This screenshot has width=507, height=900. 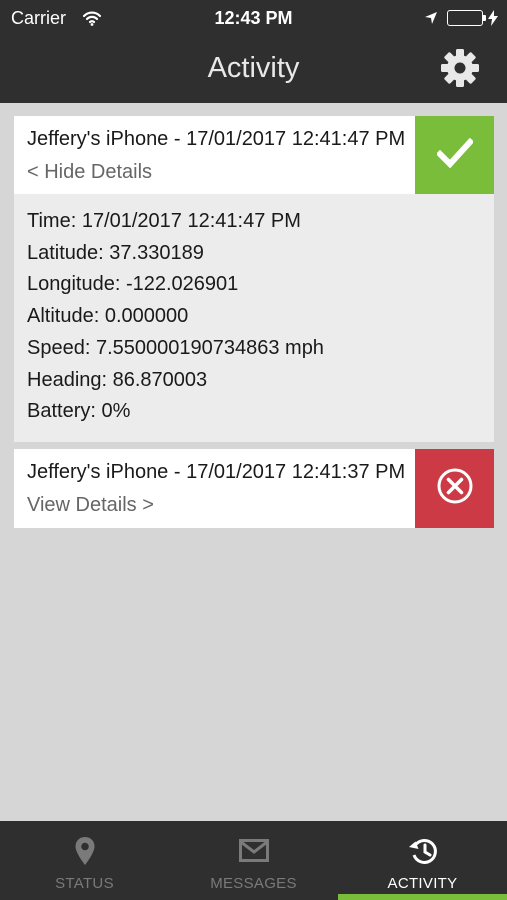 I want to click on detail-speed: Speed: 7.550000190734863 mph, so click(x=175, y=347).